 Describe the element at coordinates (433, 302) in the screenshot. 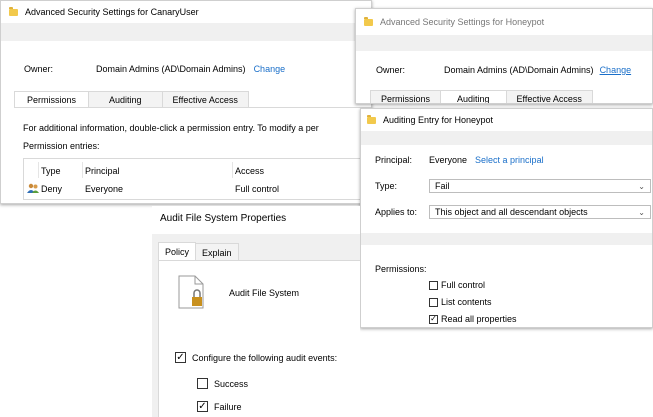

I see `list-contents-checkbox` at that location.